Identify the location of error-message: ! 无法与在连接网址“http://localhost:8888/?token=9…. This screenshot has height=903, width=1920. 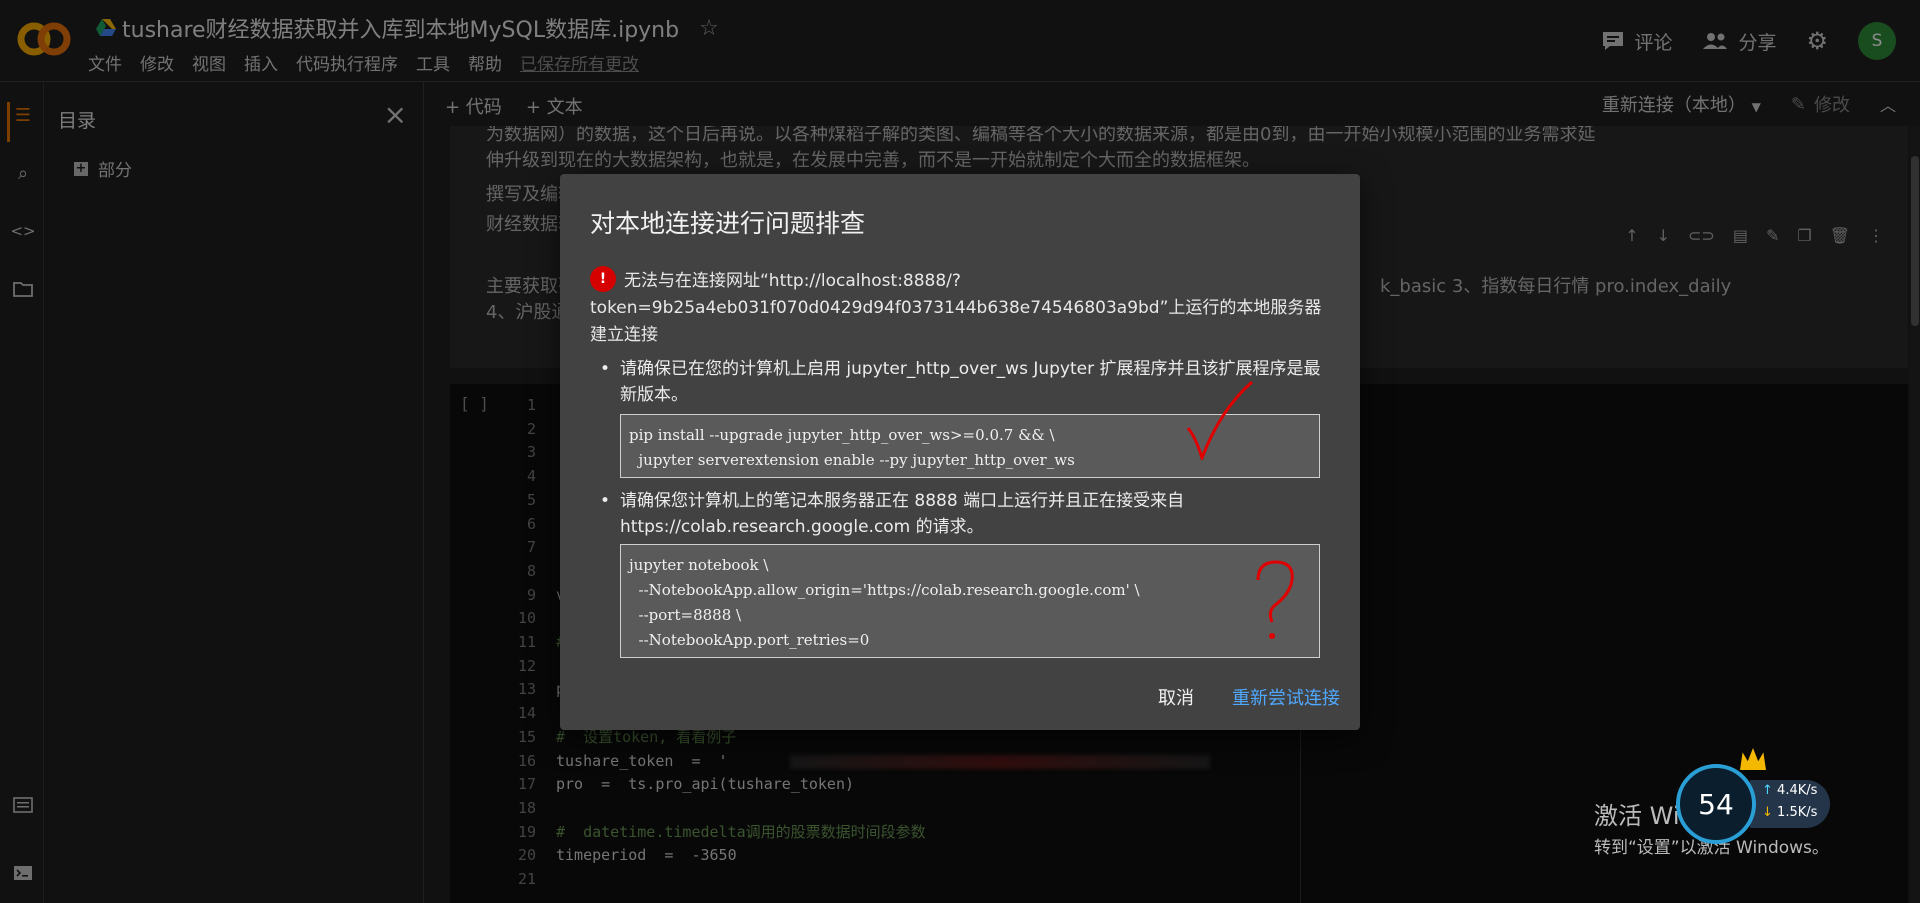
(960, 307).